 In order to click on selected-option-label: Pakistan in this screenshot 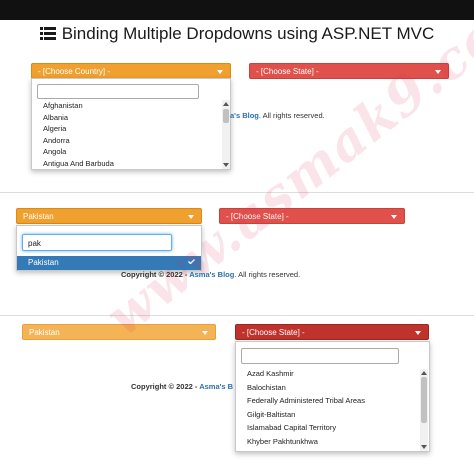, I will do `click(43, 262)`.